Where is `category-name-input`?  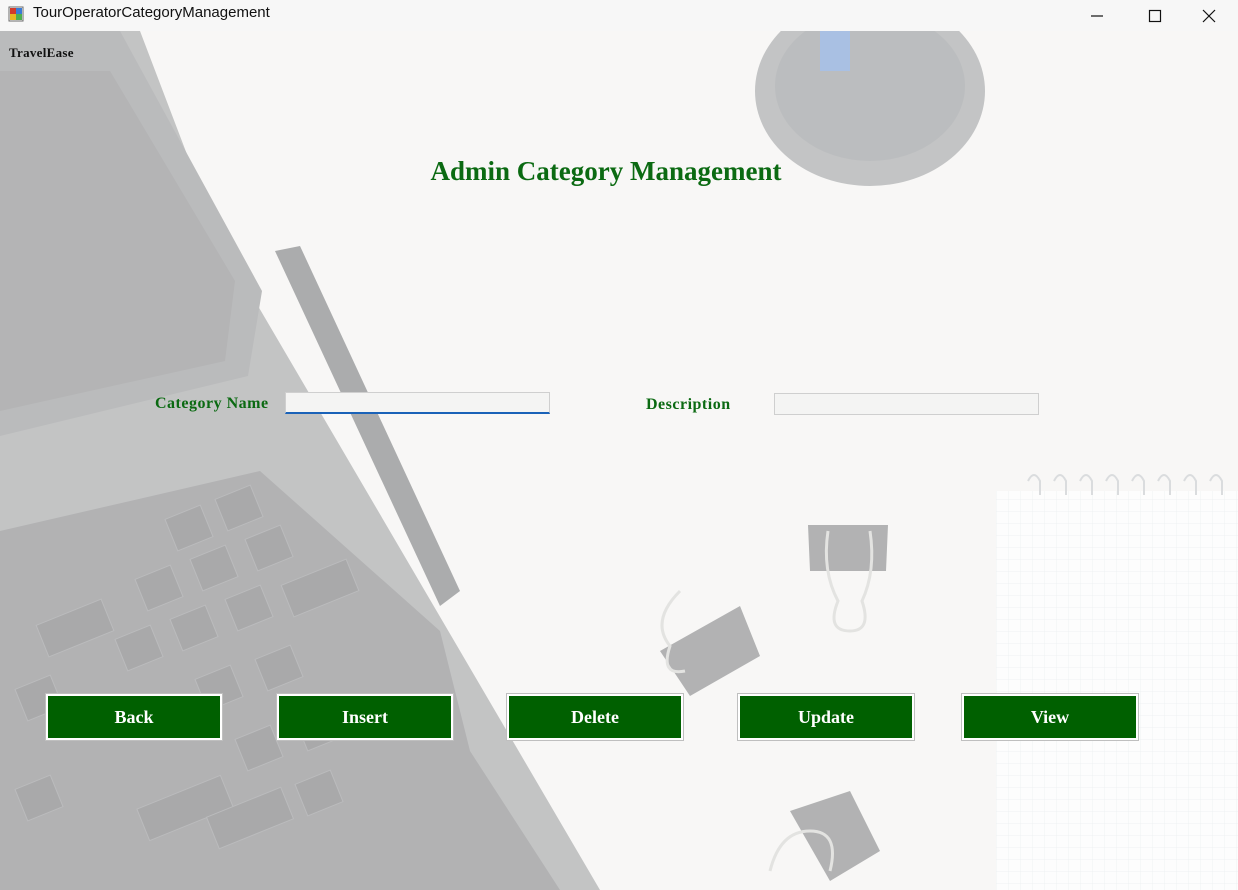
category-name-input is located at coordinates (417, 403).